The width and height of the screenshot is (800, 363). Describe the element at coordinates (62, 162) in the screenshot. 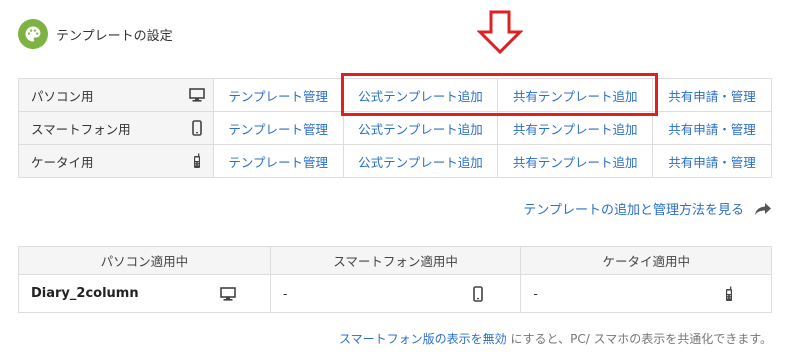

I see `device-label: ケータイ用` at that location.